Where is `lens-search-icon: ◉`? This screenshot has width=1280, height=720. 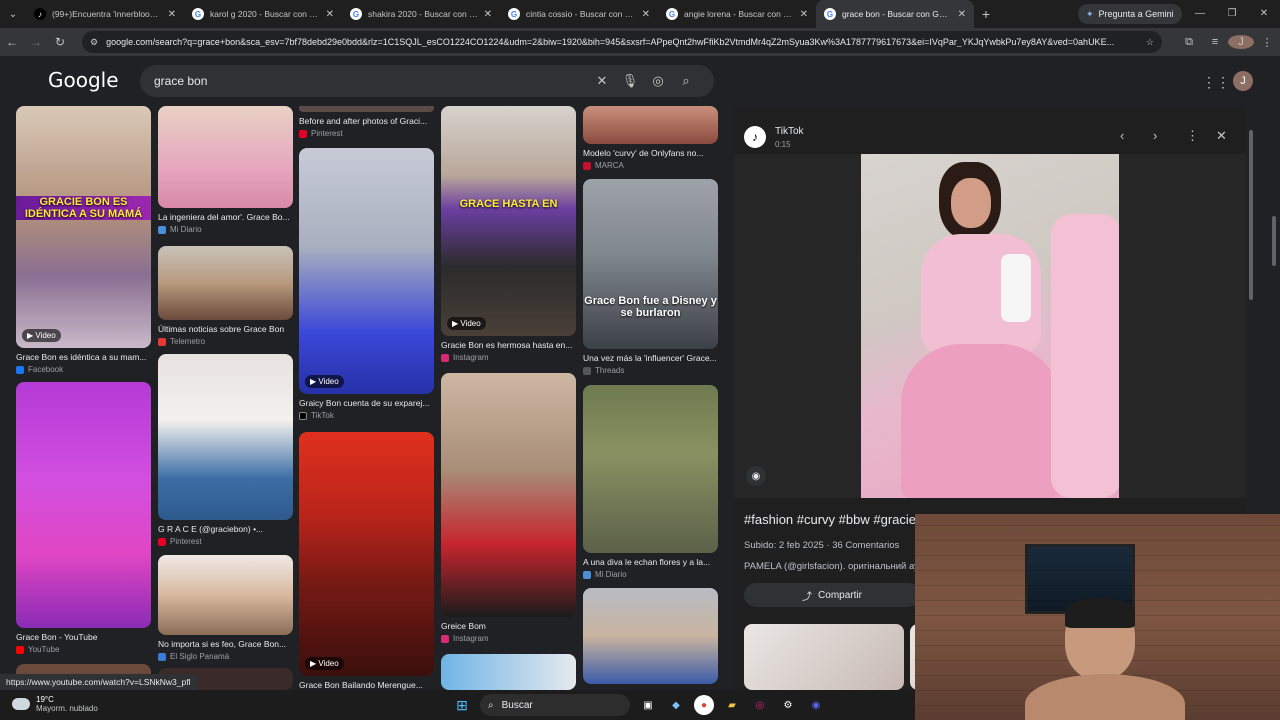
lens-search-icon: ◉ is located at coordinates (756, 476).